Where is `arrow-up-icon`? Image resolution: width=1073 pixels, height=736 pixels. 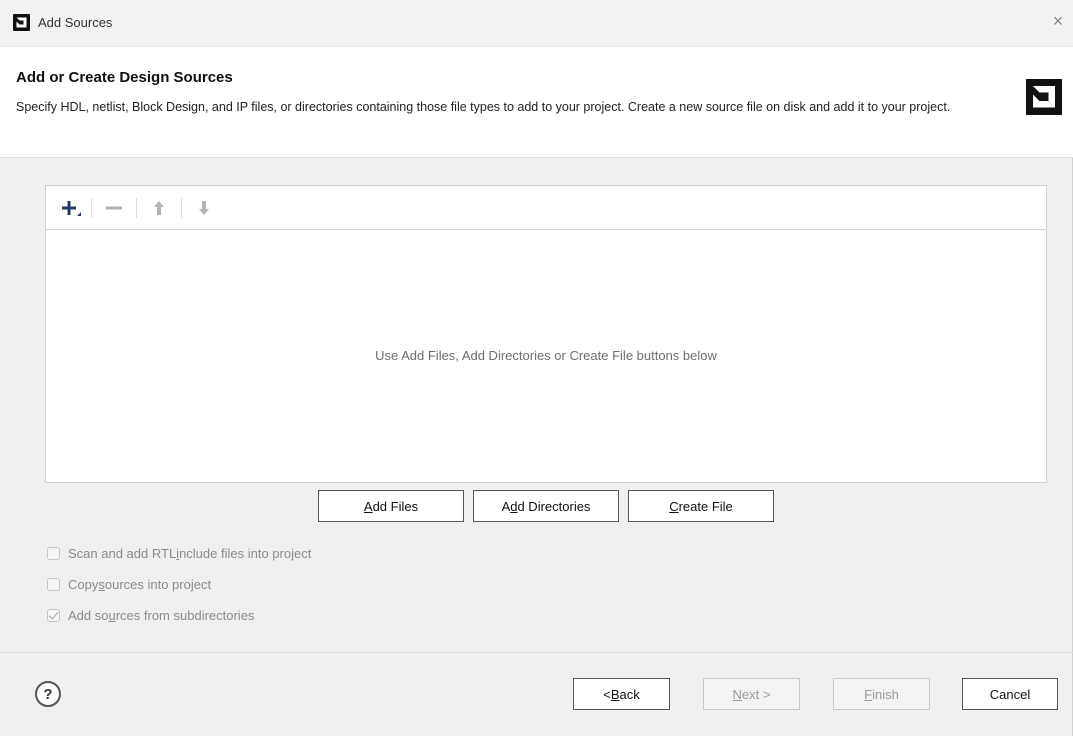
arrow-up-icon is located at coordinates (159, 208).